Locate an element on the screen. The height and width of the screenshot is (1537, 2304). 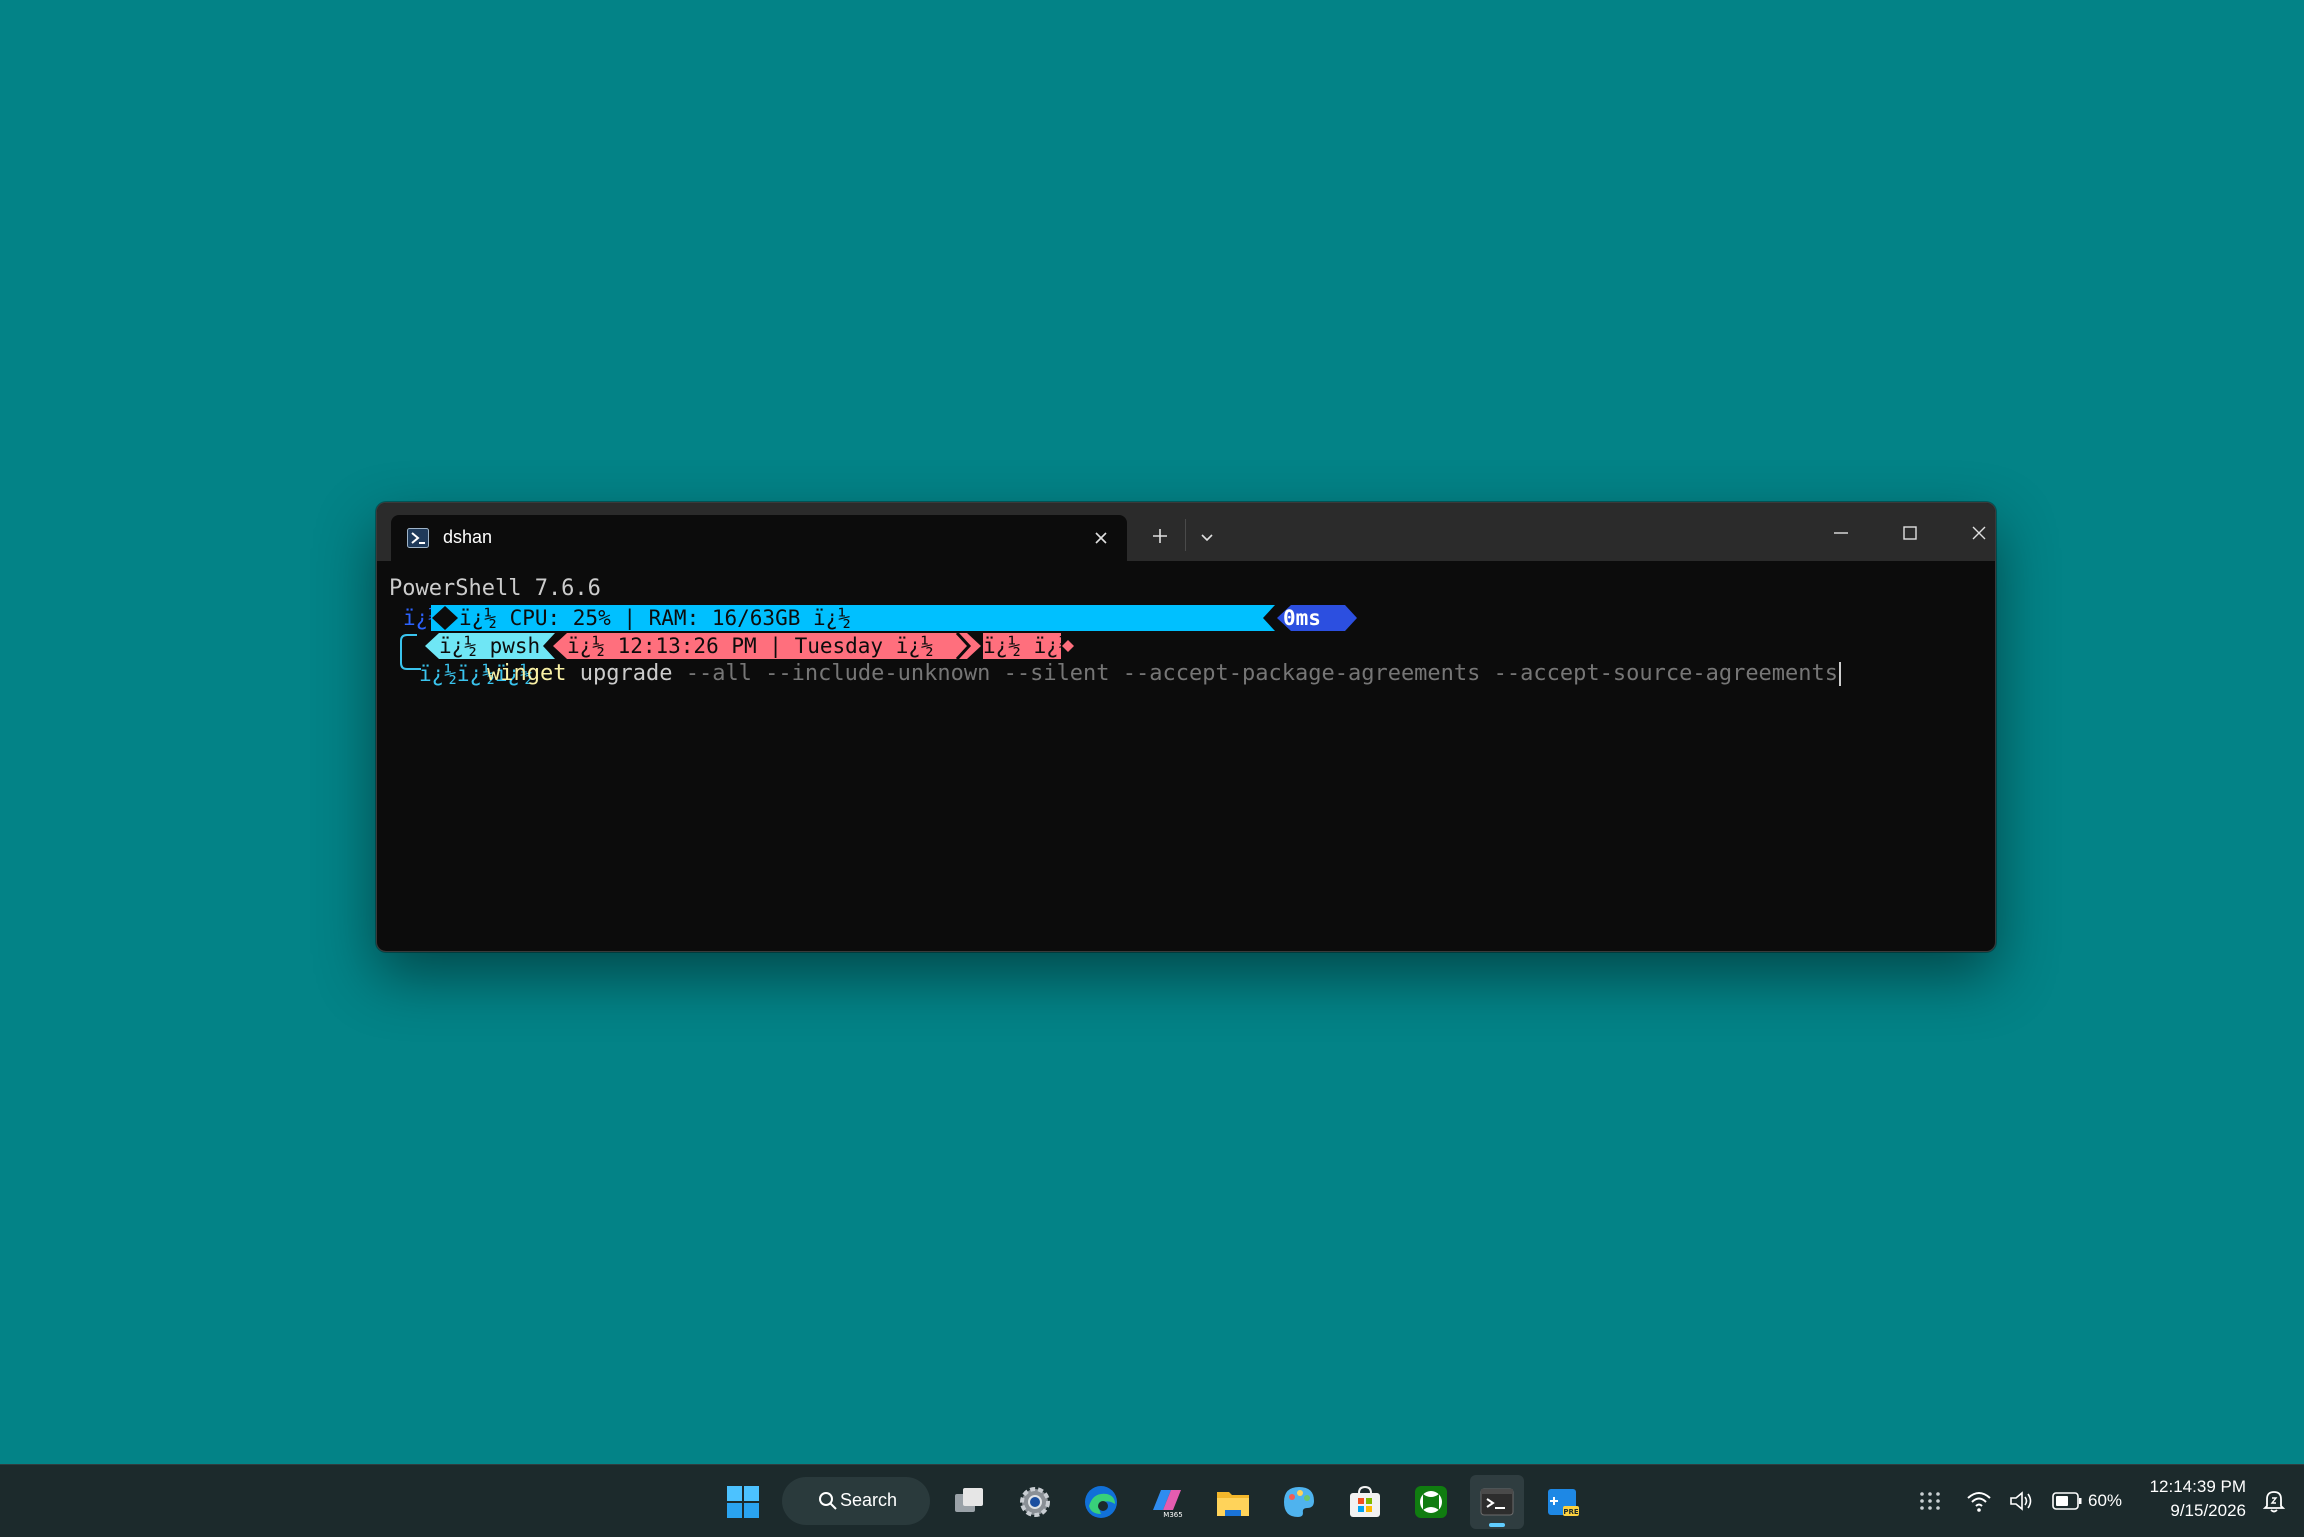
clock-time: 12:14:39 PM is located at coordinates (2197, 1486).